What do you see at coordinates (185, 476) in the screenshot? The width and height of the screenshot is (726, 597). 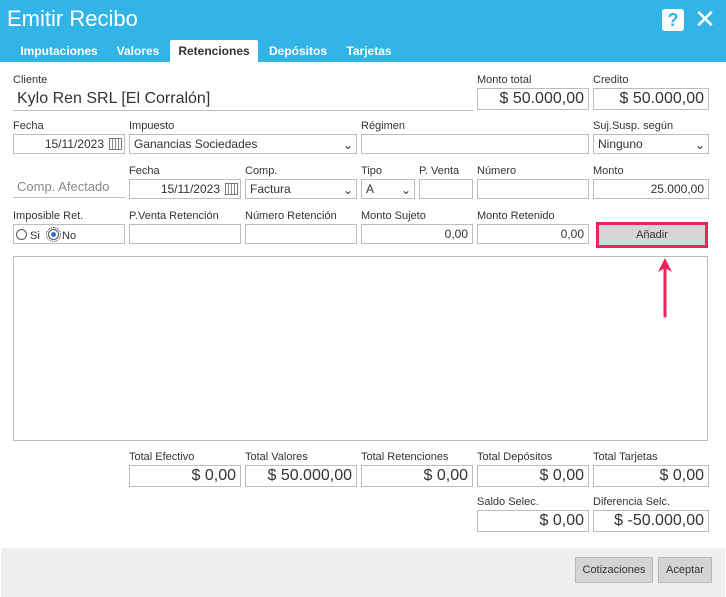 I see `total-efectivo-field: $ 0,00` at bounding box center [185, 476].